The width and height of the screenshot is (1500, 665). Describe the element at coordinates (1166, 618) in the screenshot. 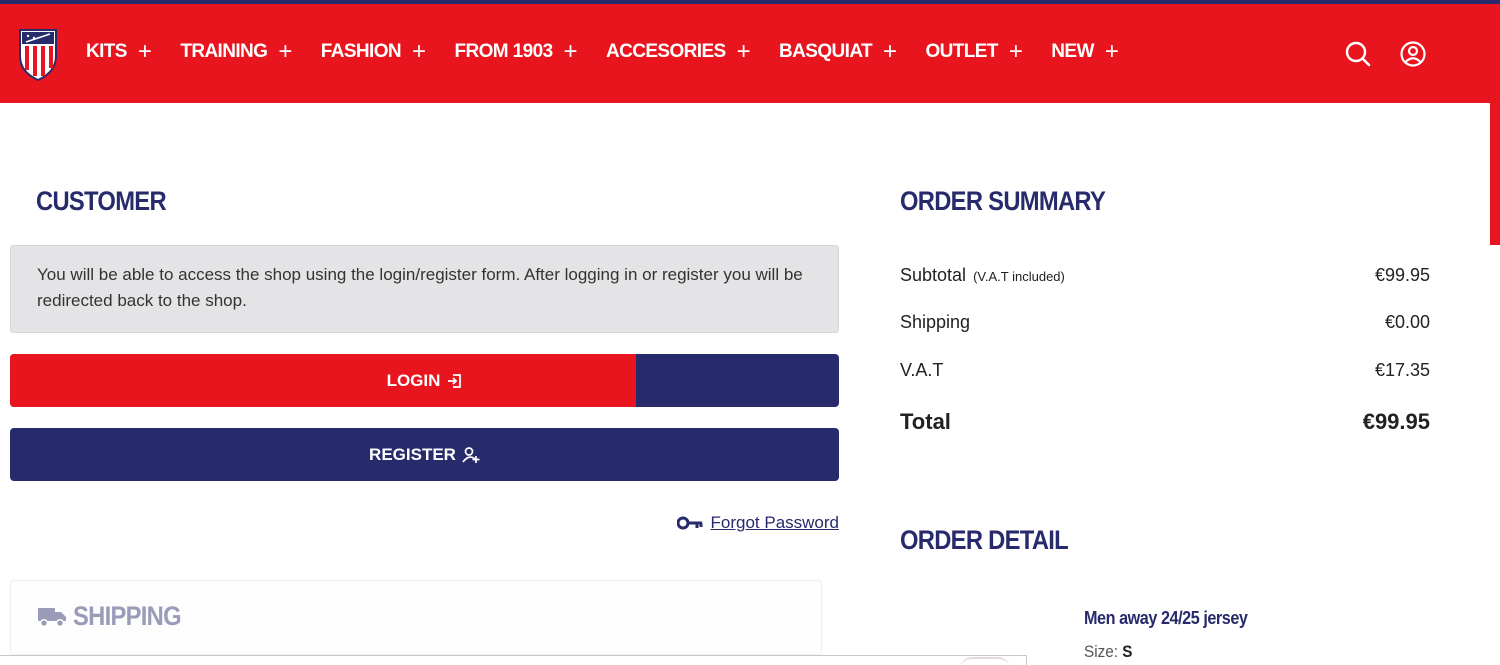

I see `product-name: Men away 24/25 jersey` at that location.